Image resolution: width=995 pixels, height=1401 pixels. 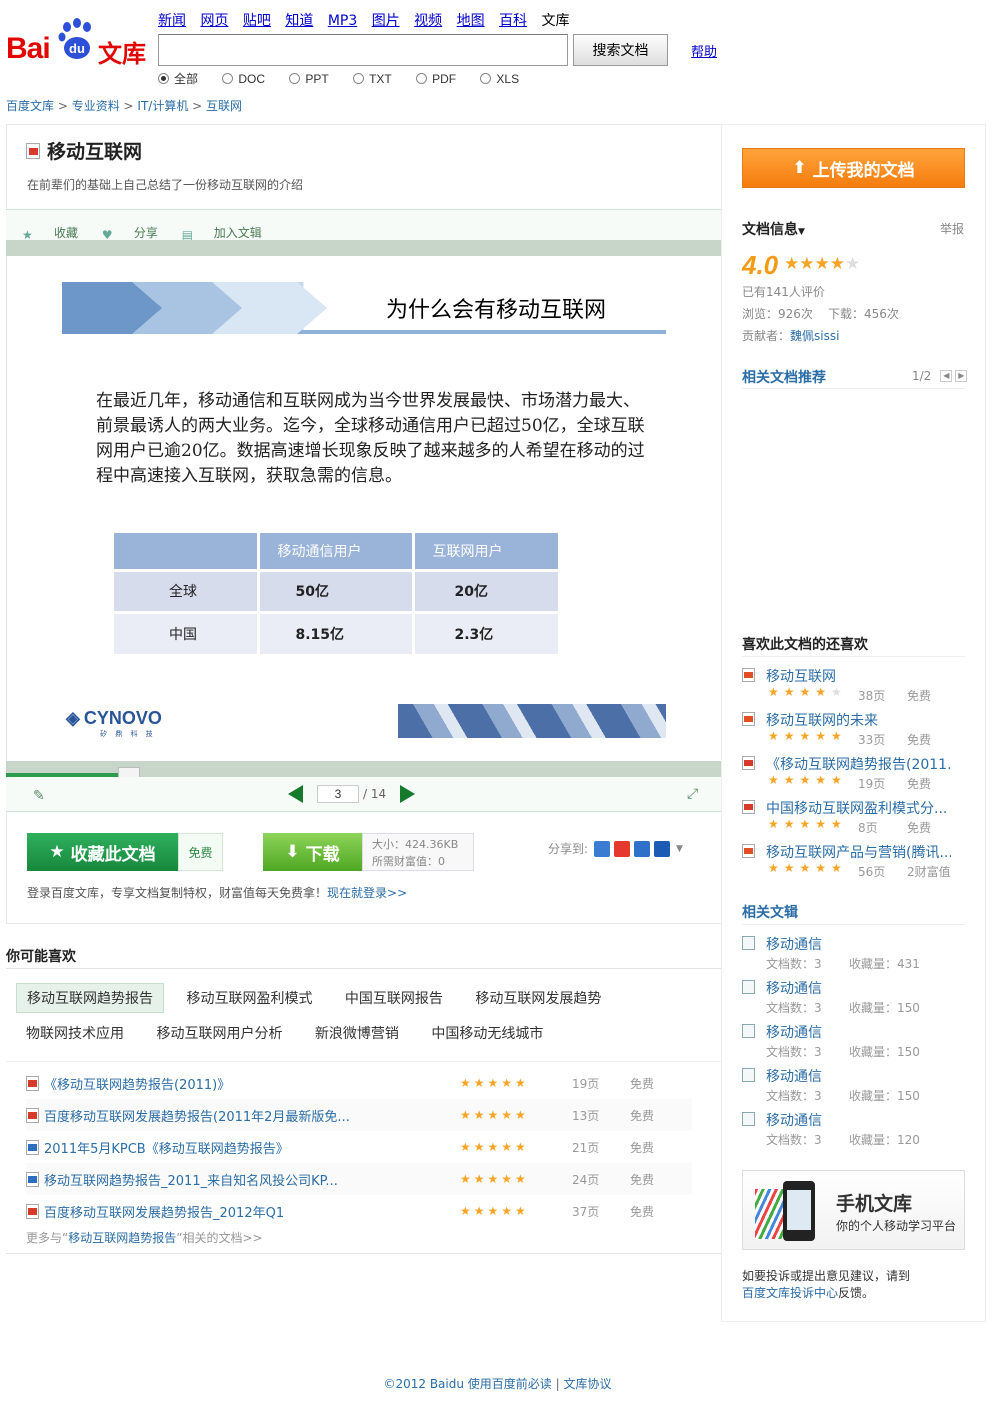 I want to click on filter-pdf: PDF, so click(x=436, y=79).